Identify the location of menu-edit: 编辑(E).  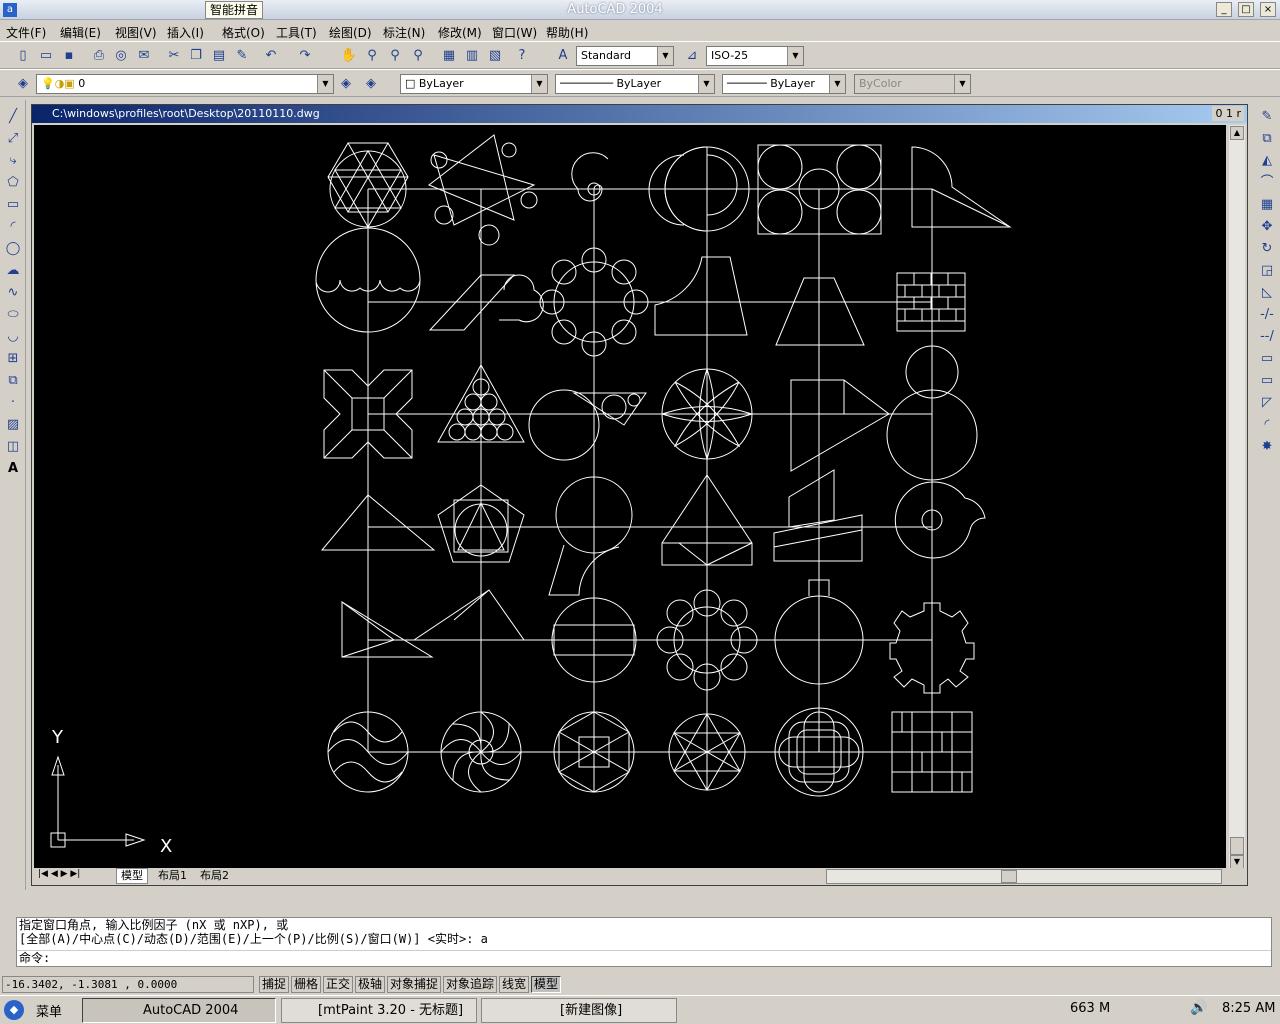
(80, 32).